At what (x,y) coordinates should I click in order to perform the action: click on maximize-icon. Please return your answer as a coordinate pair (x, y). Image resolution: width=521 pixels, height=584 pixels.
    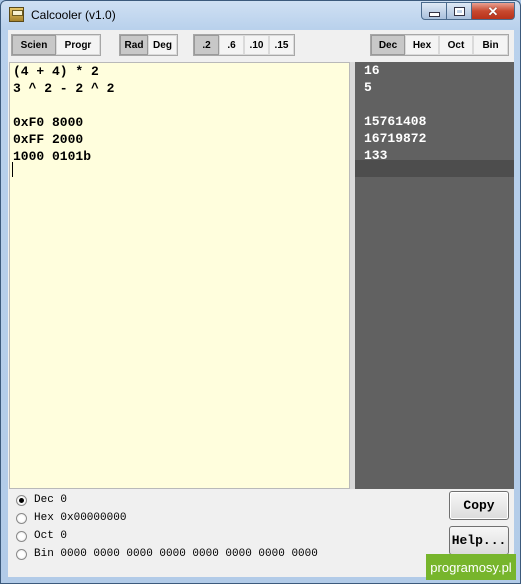
    Looking at the image, I should click on (459, 11).